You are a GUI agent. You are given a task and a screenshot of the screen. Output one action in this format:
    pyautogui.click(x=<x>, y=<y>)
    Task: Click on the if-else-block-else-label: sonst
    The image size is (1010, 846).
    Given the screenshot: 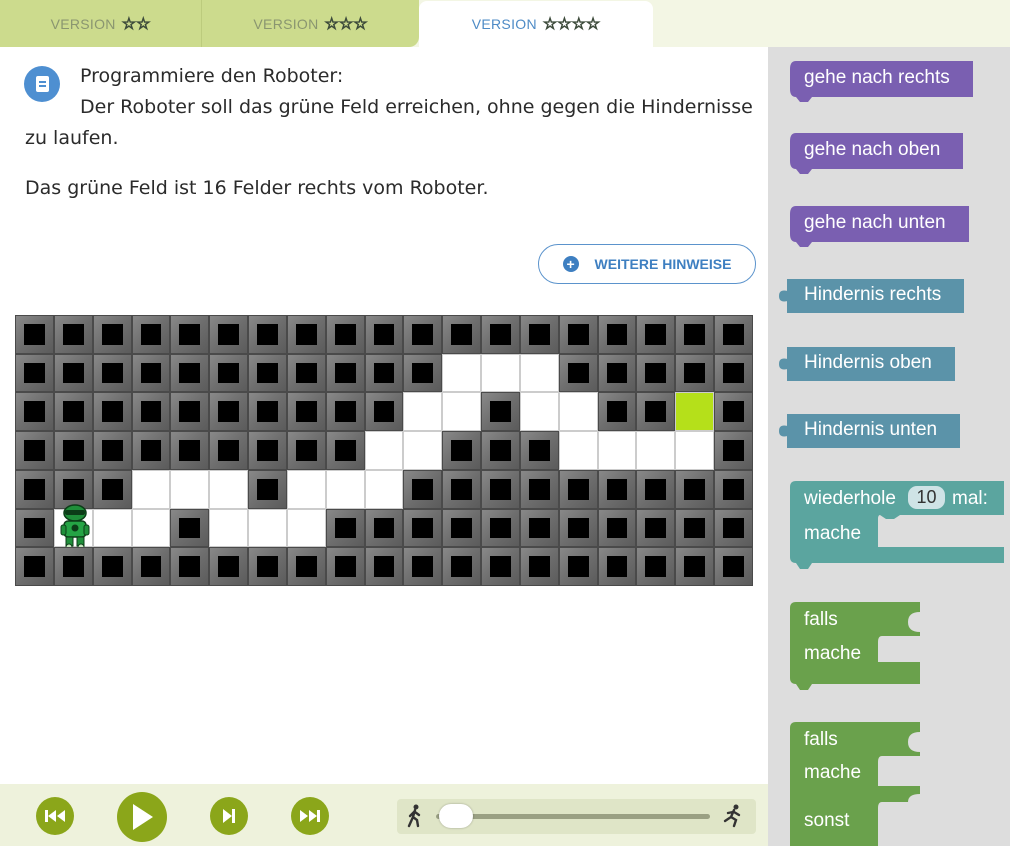 What is the action you would take?
    pyautogui.click(x=827, y=820)
    